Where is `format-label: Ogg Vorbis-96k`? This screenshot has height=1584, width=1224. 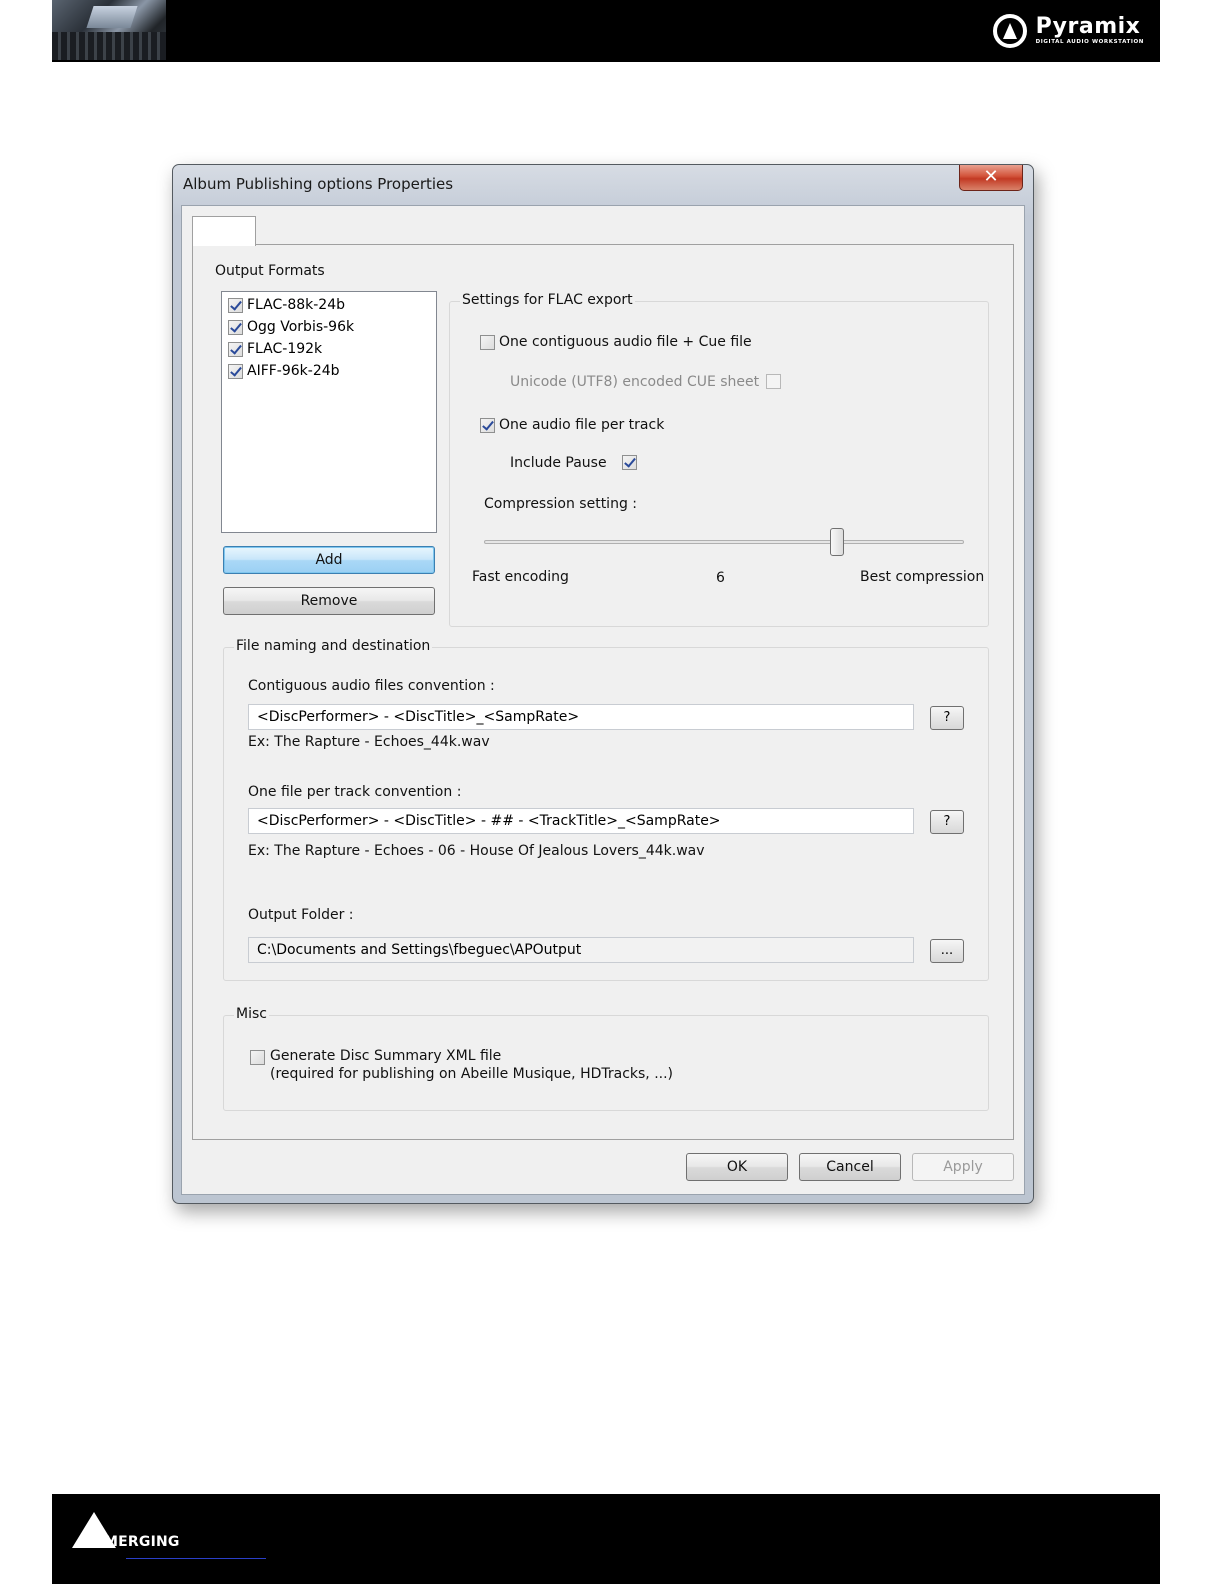
format-label: Ogg Vorbis-96k is located at coordinates (301, 327).